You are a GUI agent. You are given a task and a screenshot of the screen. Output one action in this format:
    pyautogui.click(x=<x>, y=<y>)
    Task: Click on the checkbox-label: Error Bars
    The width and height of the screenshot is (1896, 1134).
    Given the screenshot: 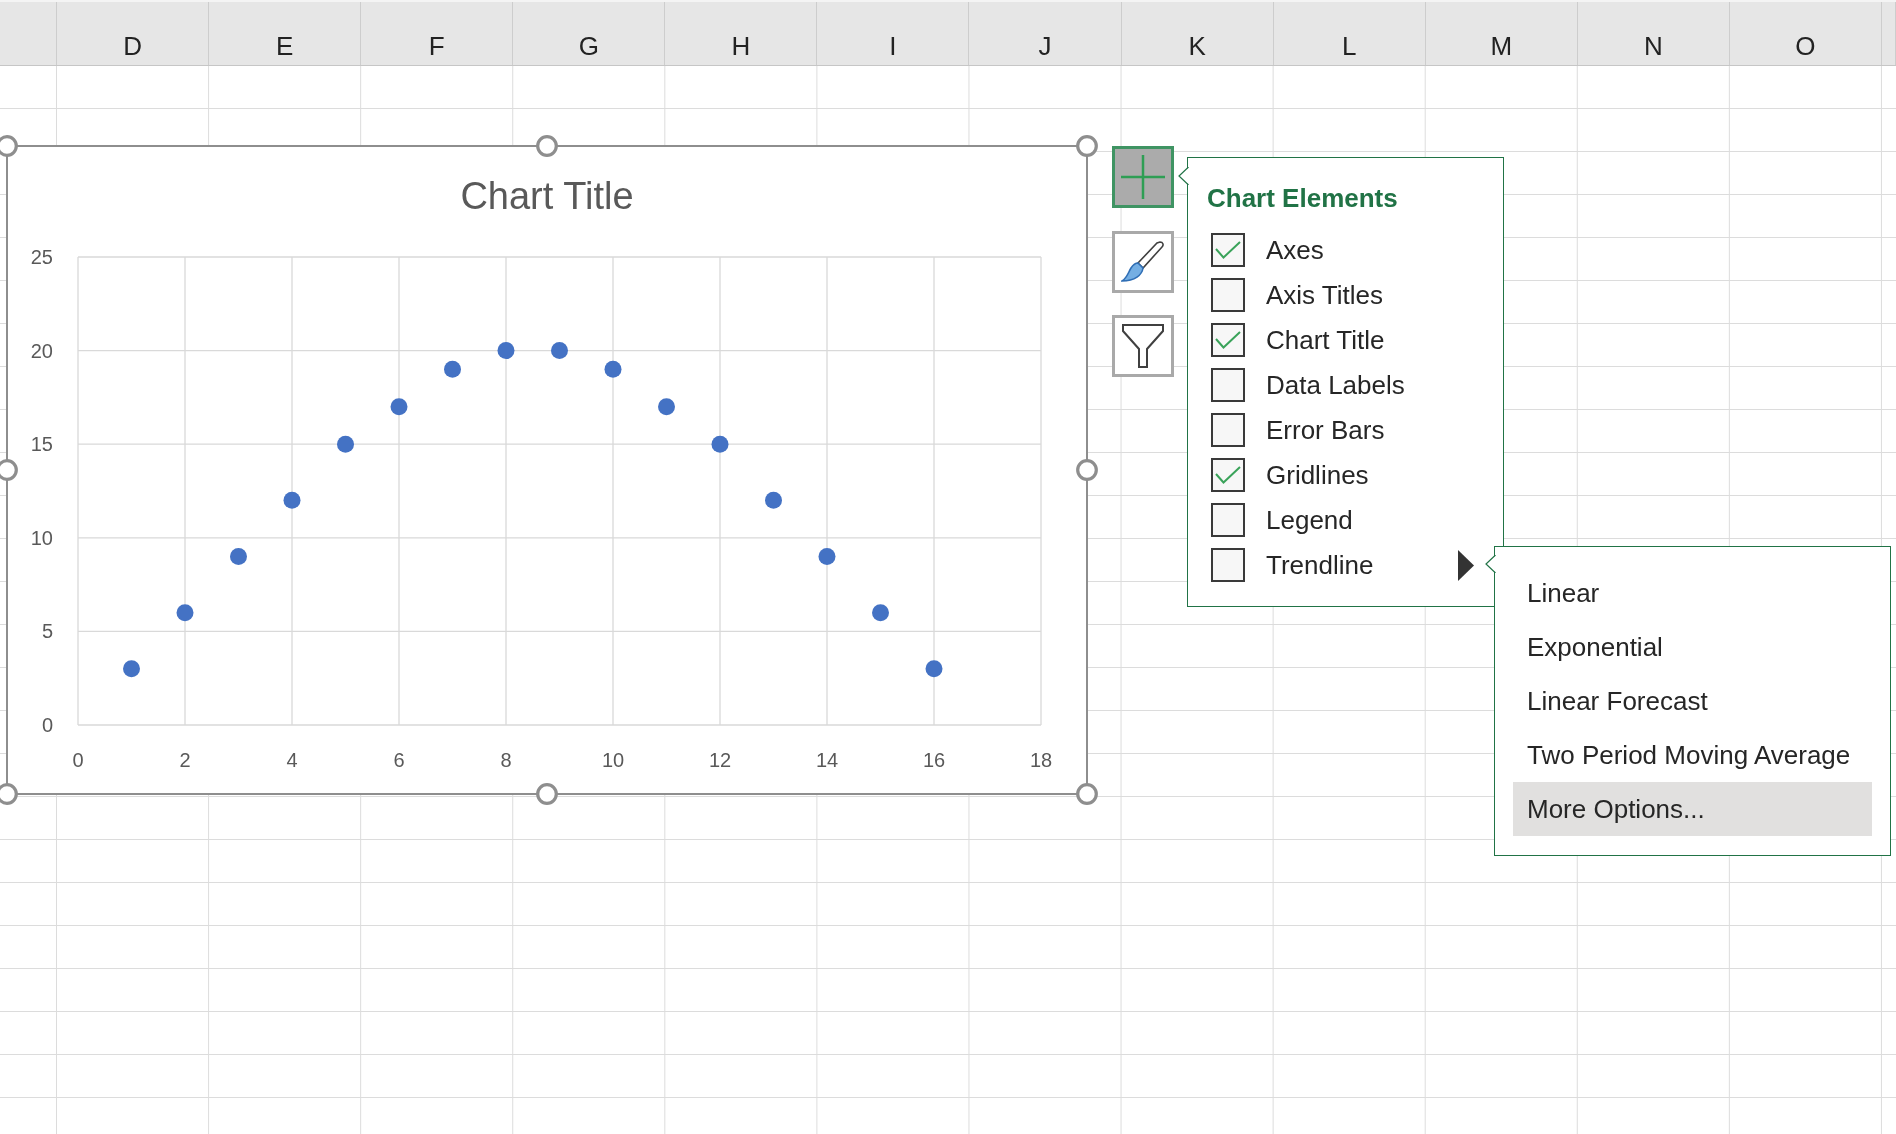 What is the action you would take?
    pyautogui.click(x=1325, y=430)
    